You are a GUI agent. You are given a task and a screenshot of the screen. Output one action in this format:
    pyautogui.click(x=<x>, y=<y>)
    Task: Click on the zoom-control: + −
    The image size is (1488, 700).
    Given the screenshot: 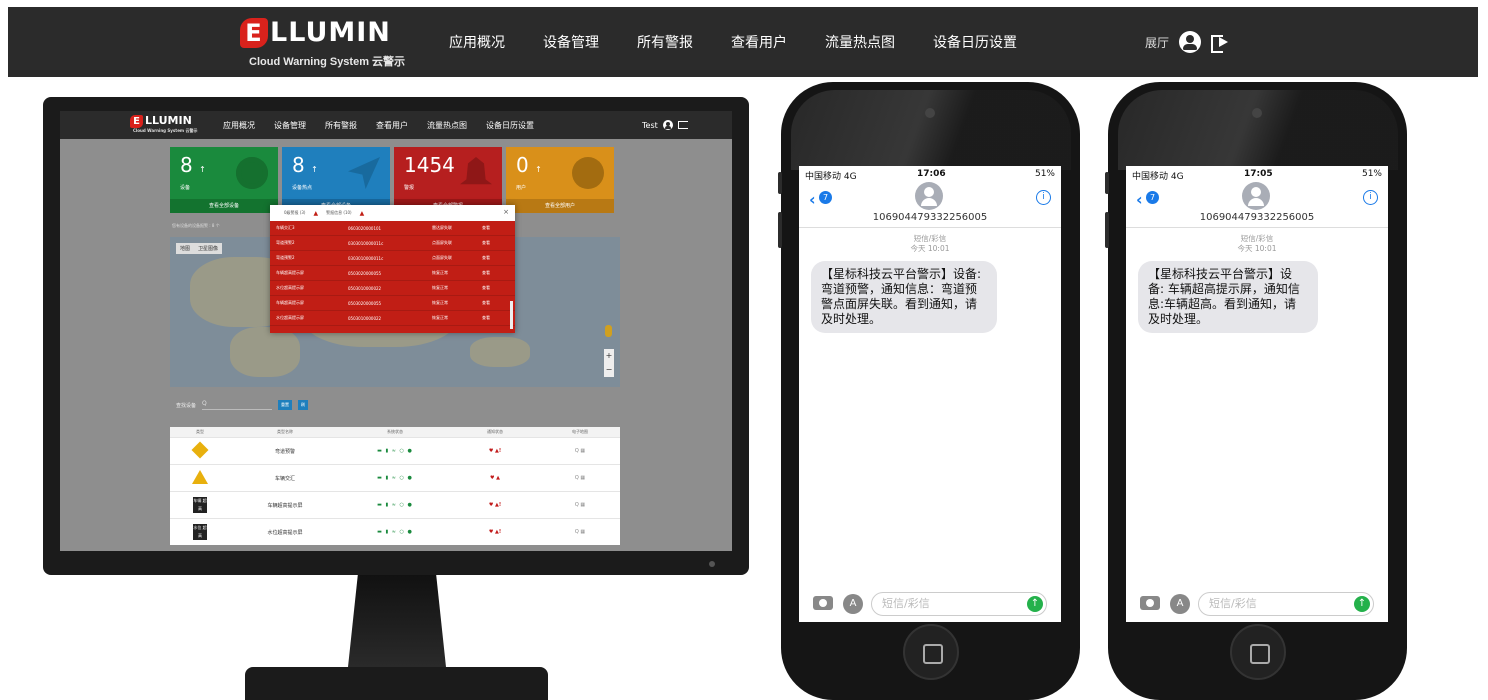 What is the action you would take?
    pyautogui.click(x=609, y=363)
    